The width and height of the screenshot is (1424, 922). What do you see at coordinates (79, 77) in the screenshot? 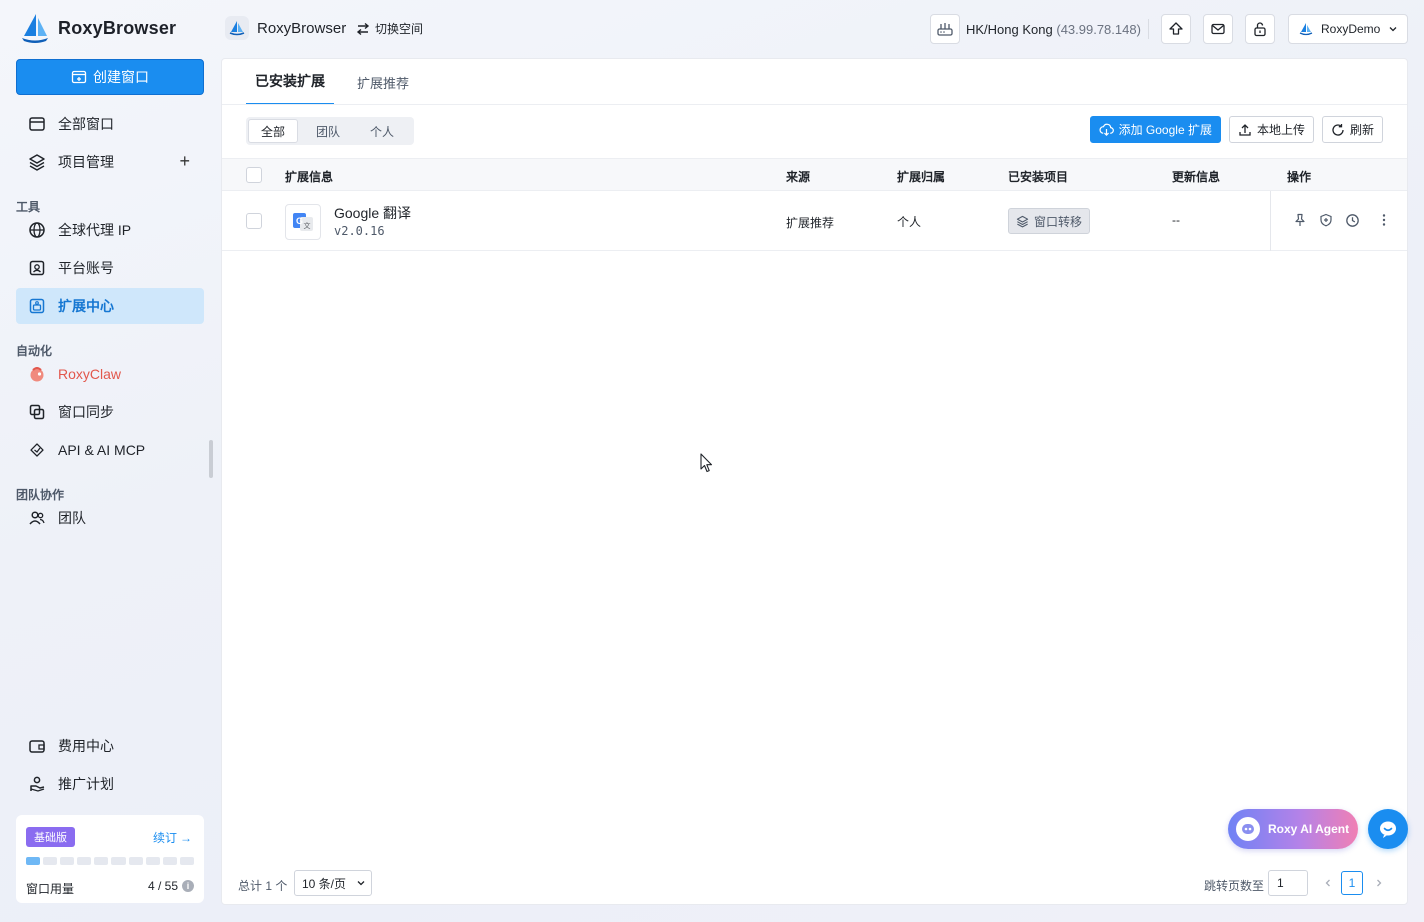
I see `new-window-icon` at bounding box center [79, 77].